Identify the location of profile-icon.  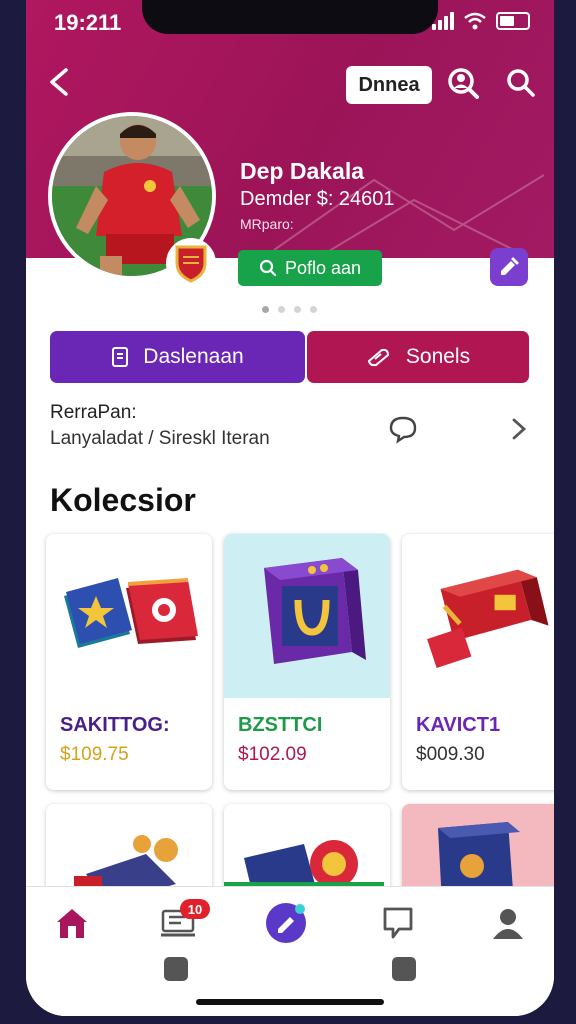
(508, 924).